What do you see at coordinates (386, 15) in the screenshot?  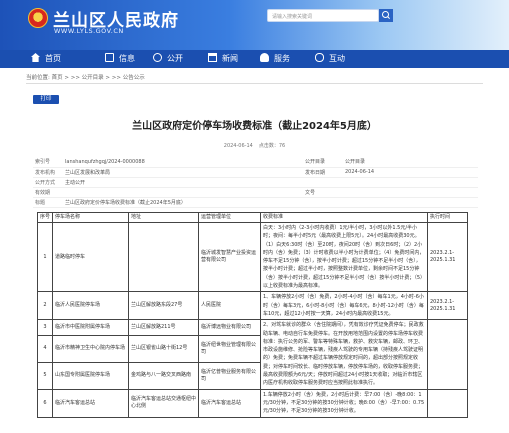 I see `search-button` at bounding box center [386, 15].